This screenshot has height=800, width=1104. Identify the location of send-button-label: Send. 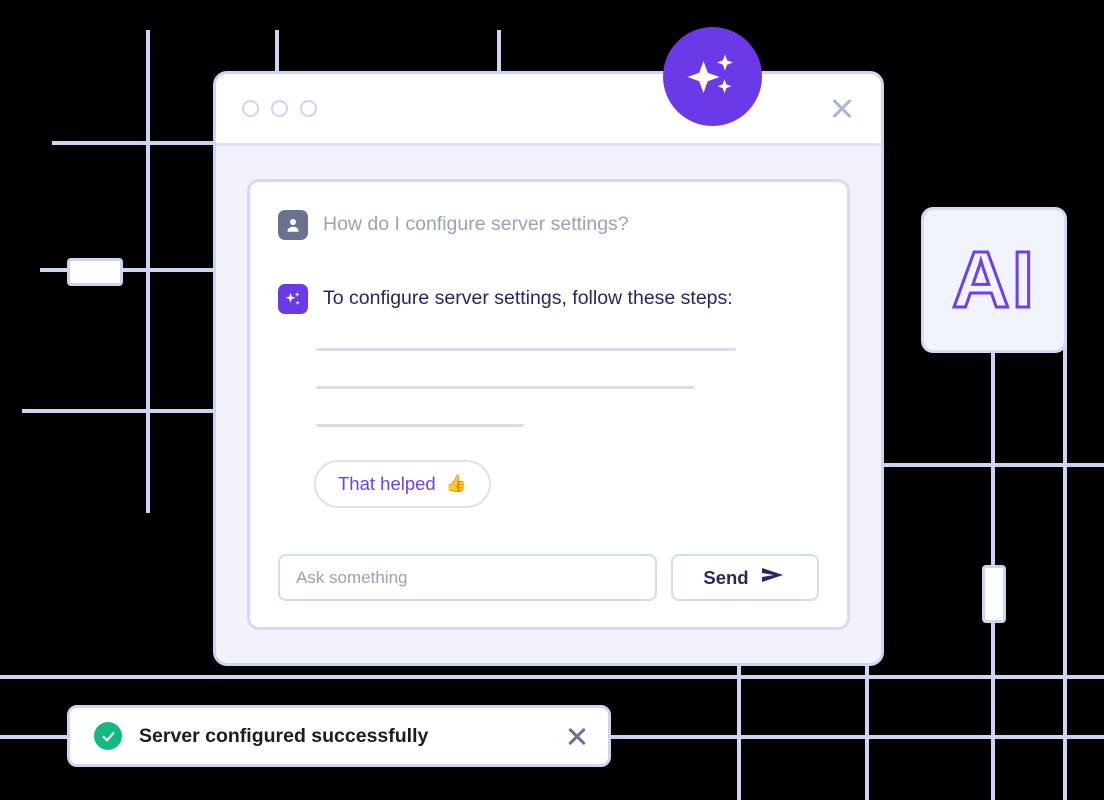
(726, 577).